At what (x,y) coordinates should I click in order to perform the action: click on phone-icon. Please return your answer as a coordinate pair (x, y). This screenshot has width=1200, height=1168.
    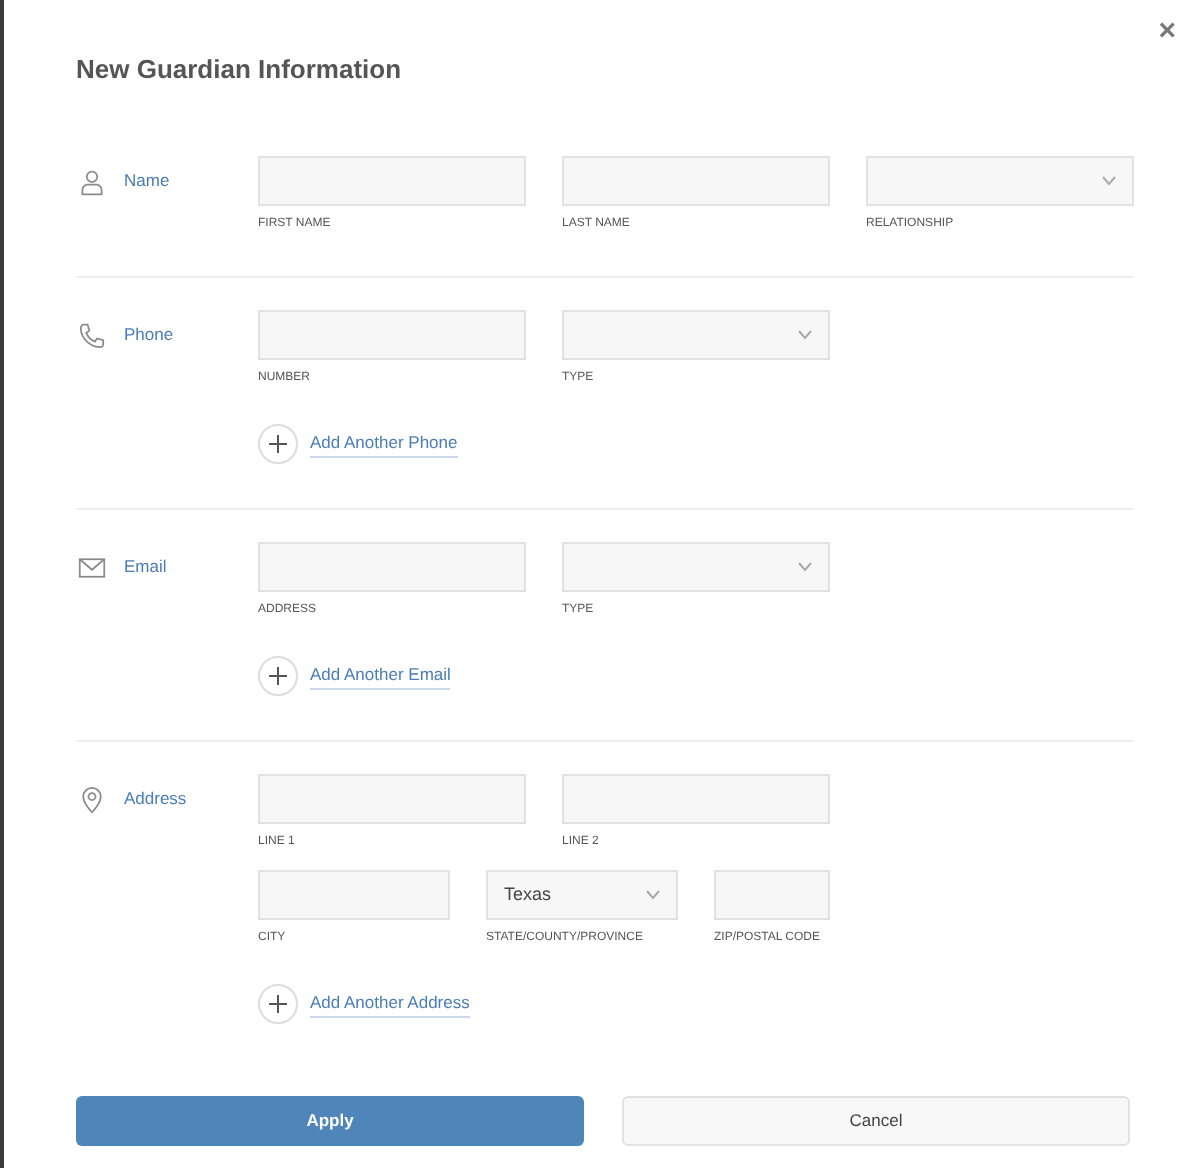
    Looking at the image, I should click on (92, 335).